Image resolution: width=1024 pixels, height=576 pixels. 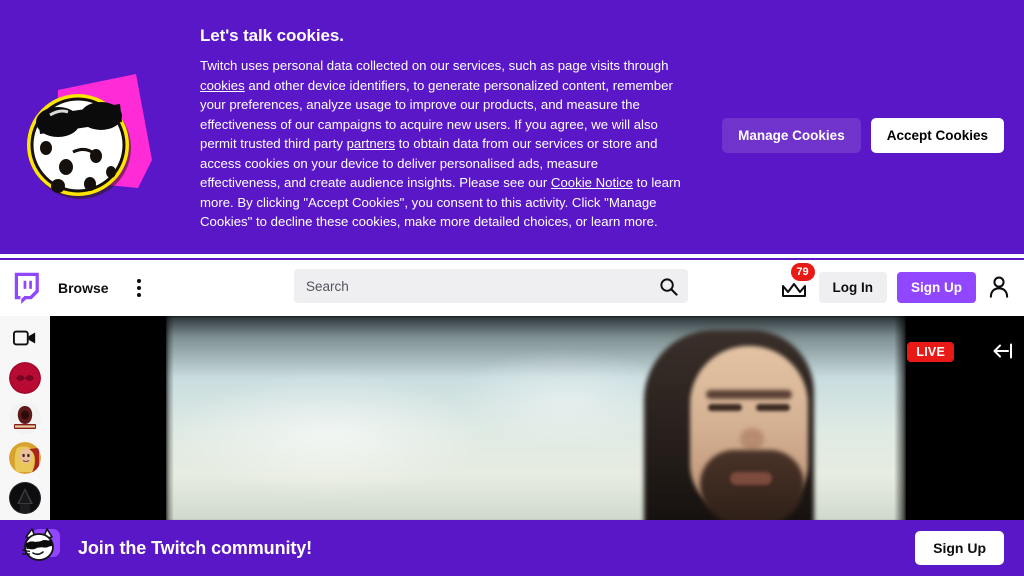 What do you see at coordinates (802, 272) in the screenshot?
I see `notification-count-badge: 79` at bounding box center [802, 272].